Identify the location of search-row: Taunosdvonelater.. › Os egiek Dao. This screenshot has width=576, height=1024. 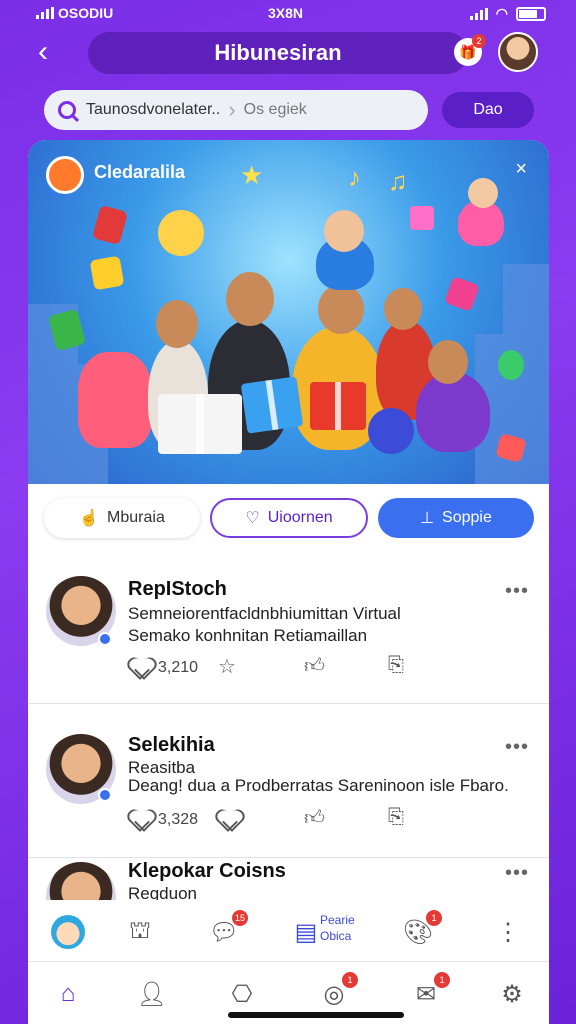
(289, 110).